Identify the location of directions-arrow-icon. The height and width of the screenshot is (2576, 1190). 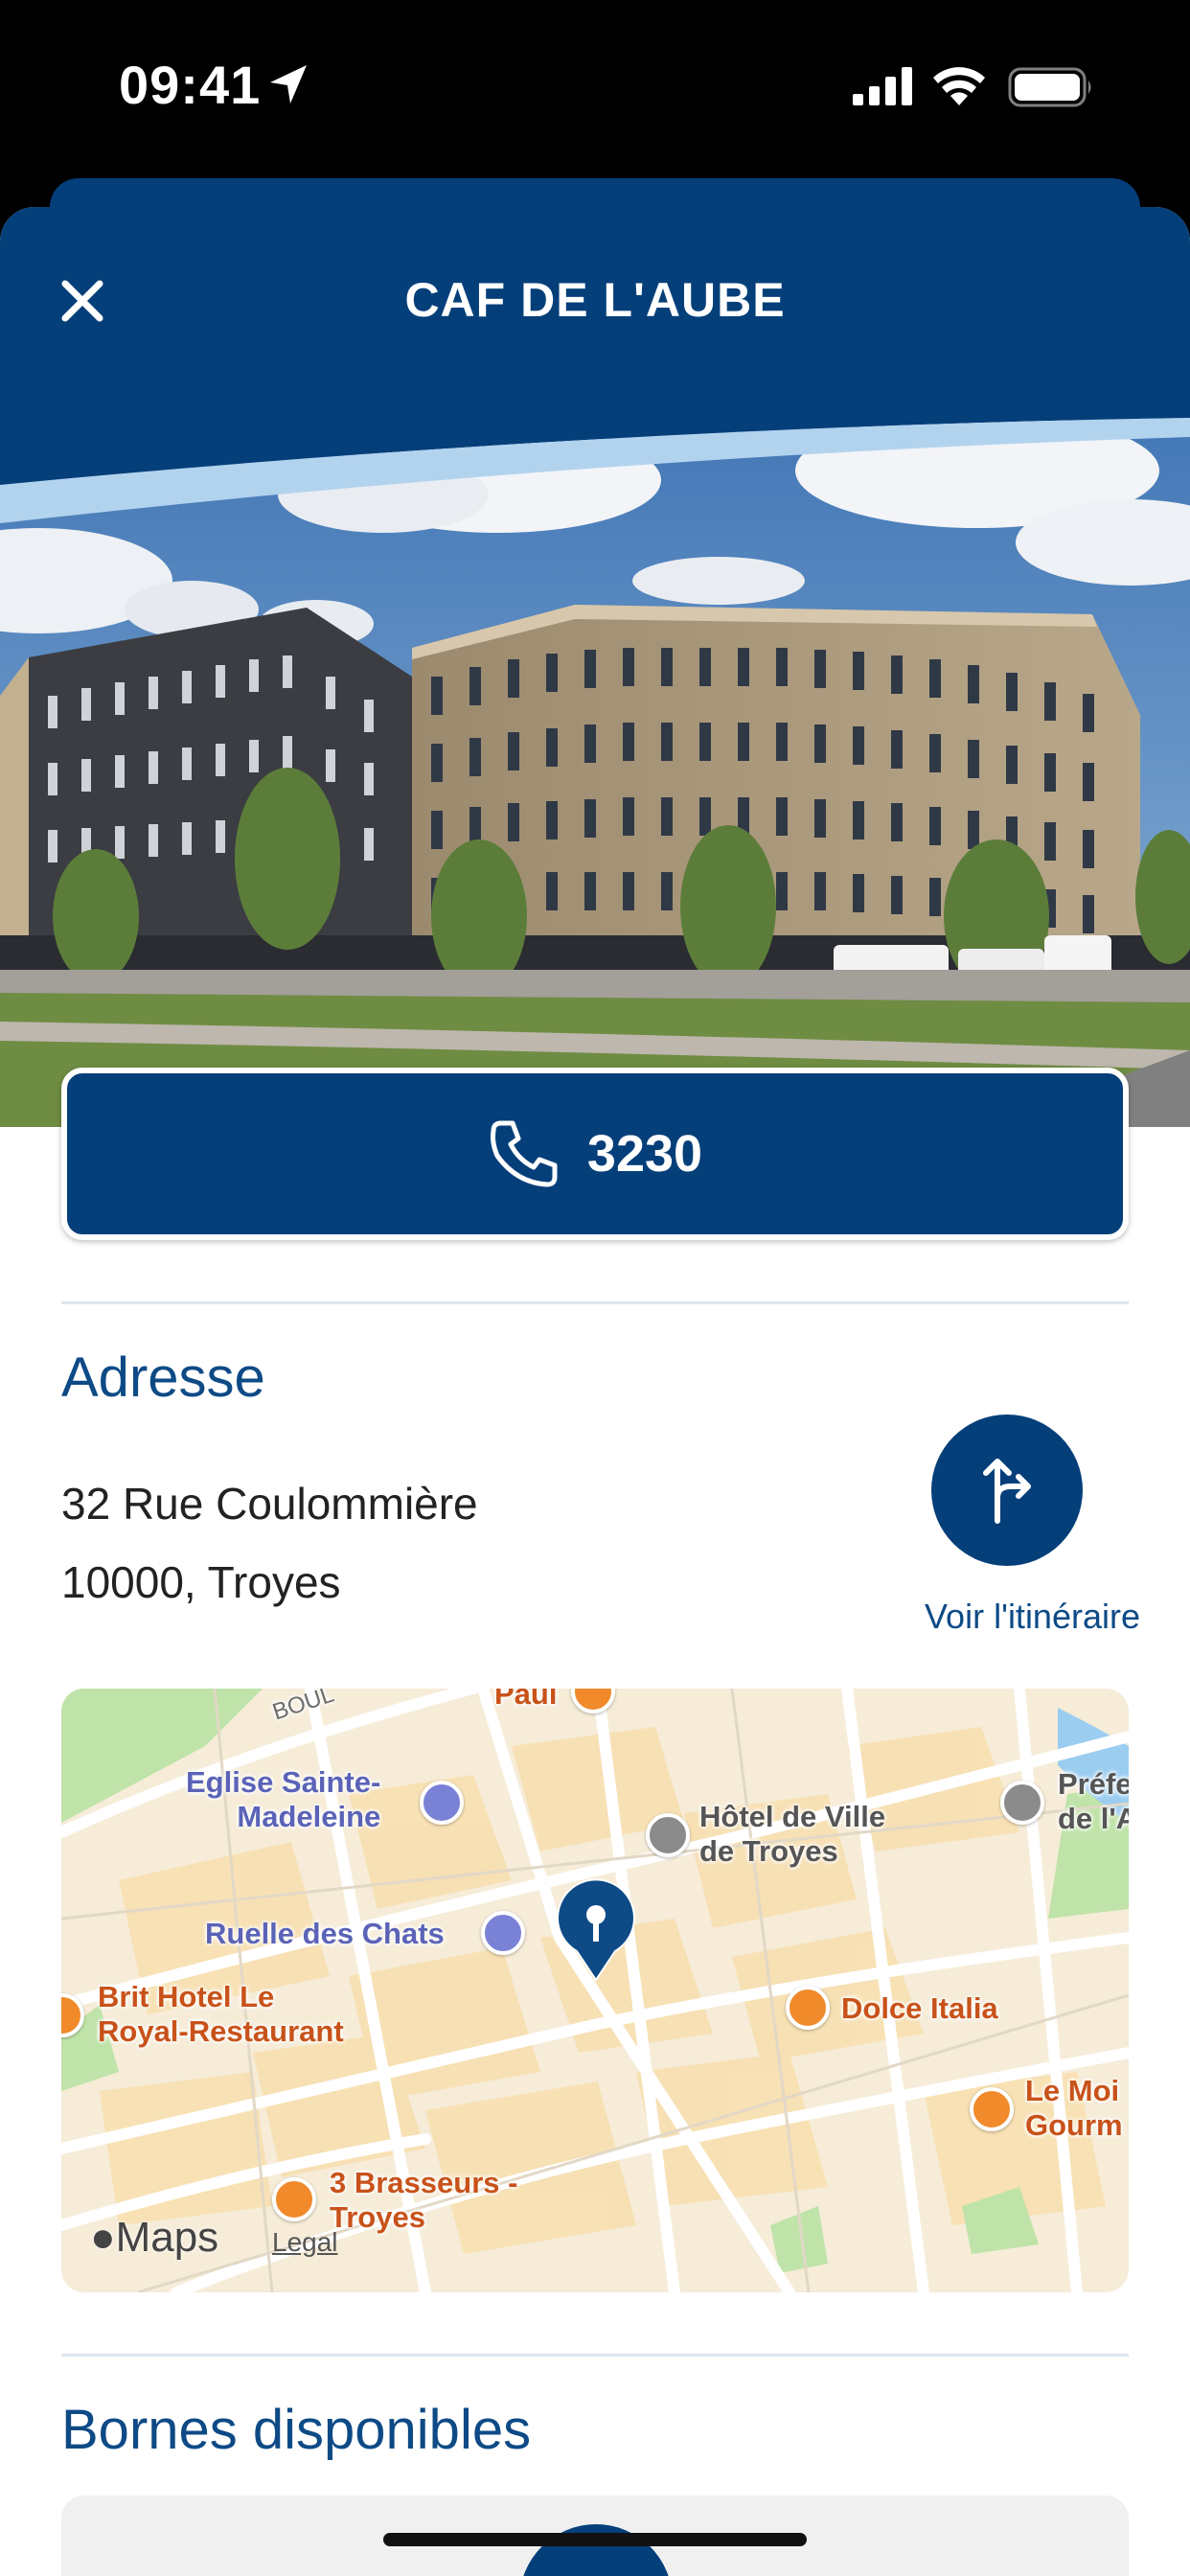
(1007, 1491).